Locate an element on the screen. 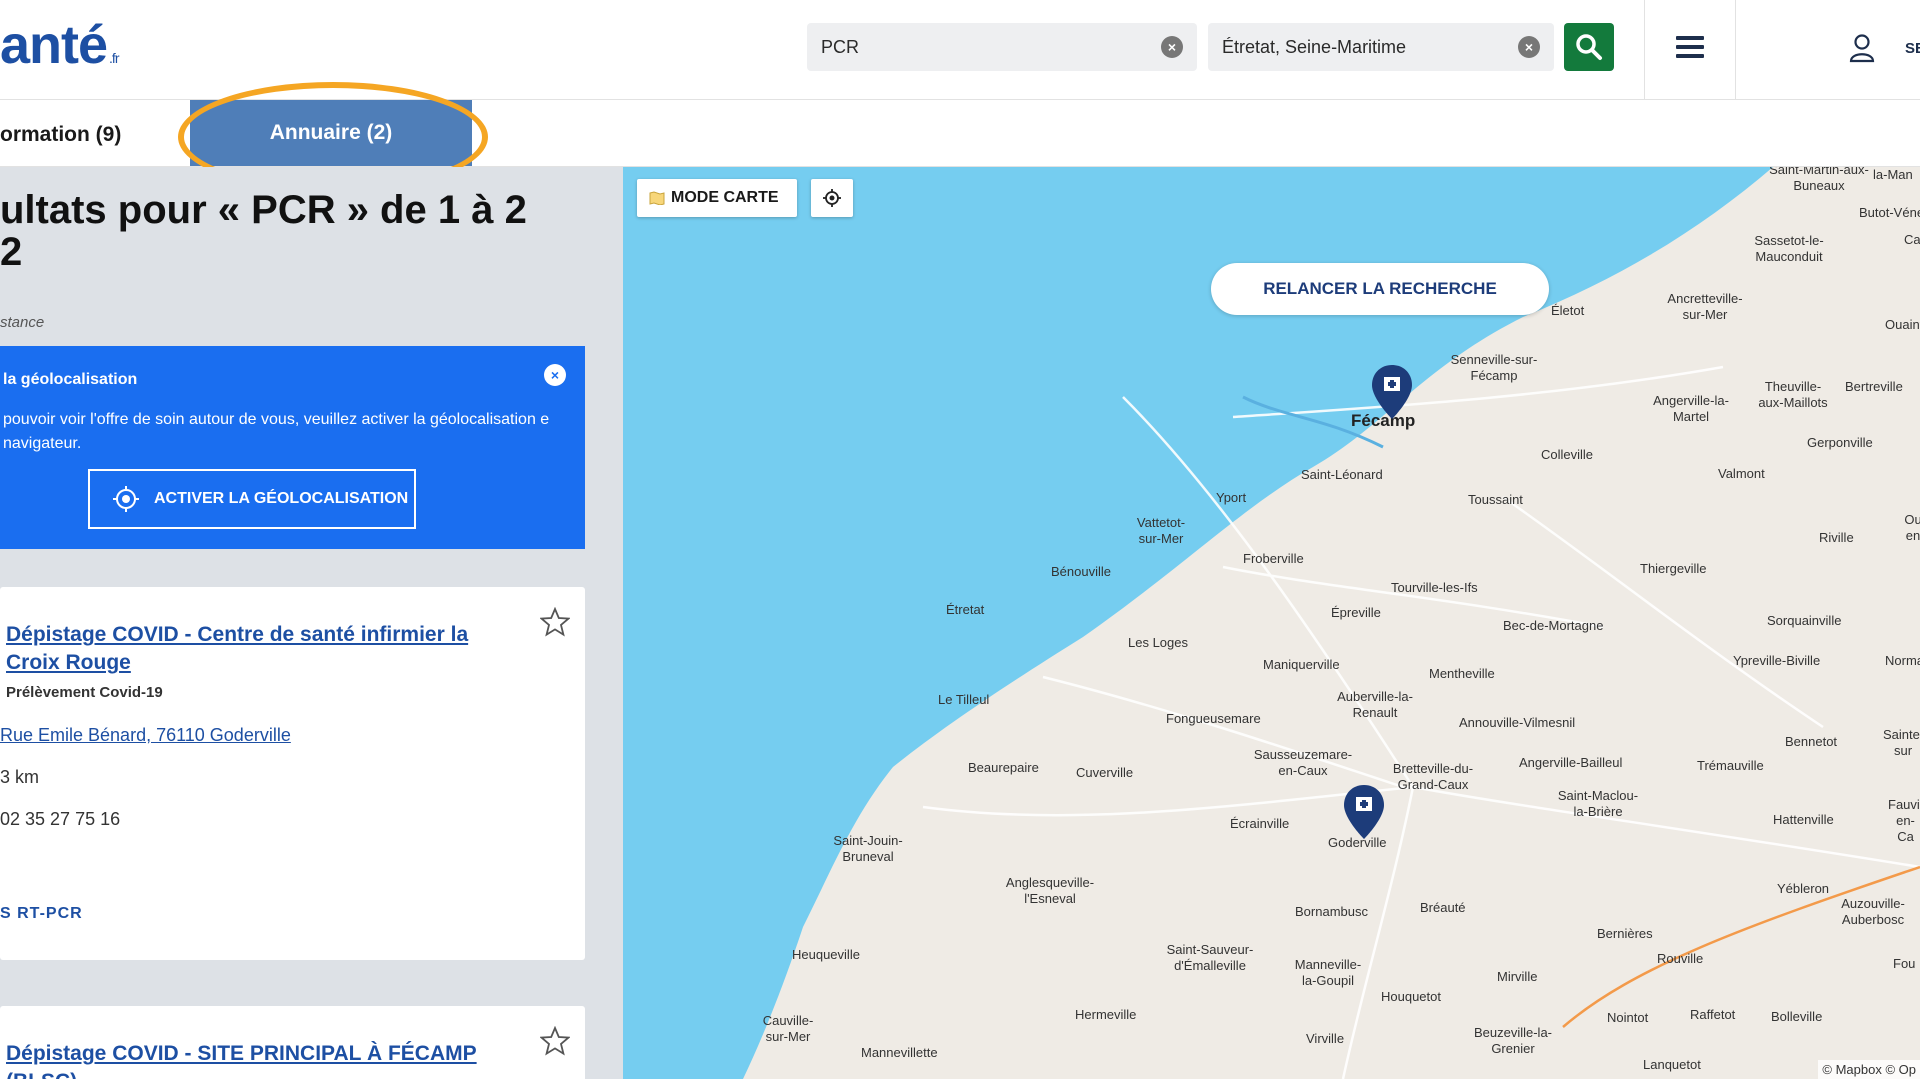  search-where-field: Étretat, Seine-Maritime × is located at coordinates (1381, 47).